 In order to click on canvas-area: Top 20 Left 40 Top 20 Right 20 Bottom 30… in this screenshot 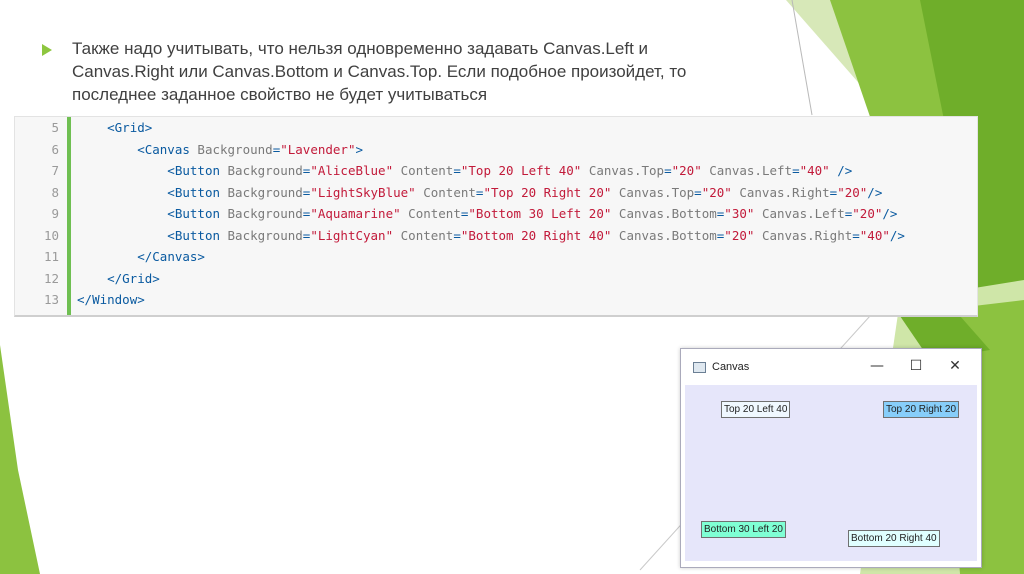, I will do `click(831, 473)`.